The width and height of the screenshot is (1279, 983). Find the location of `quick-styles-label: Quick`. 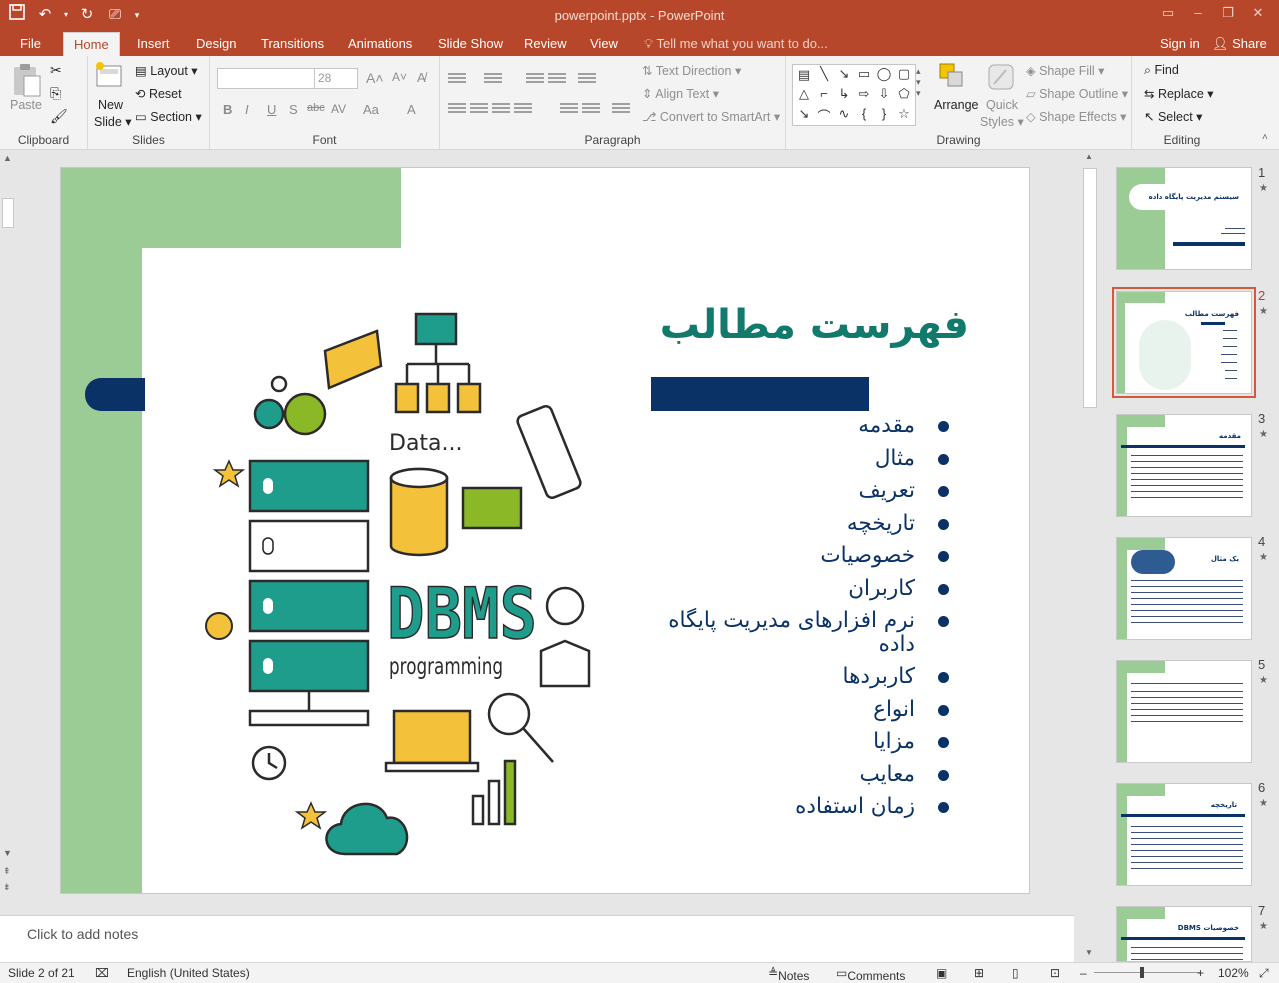

quick-styles-label: Quick is located at coordinates (1002, 105).